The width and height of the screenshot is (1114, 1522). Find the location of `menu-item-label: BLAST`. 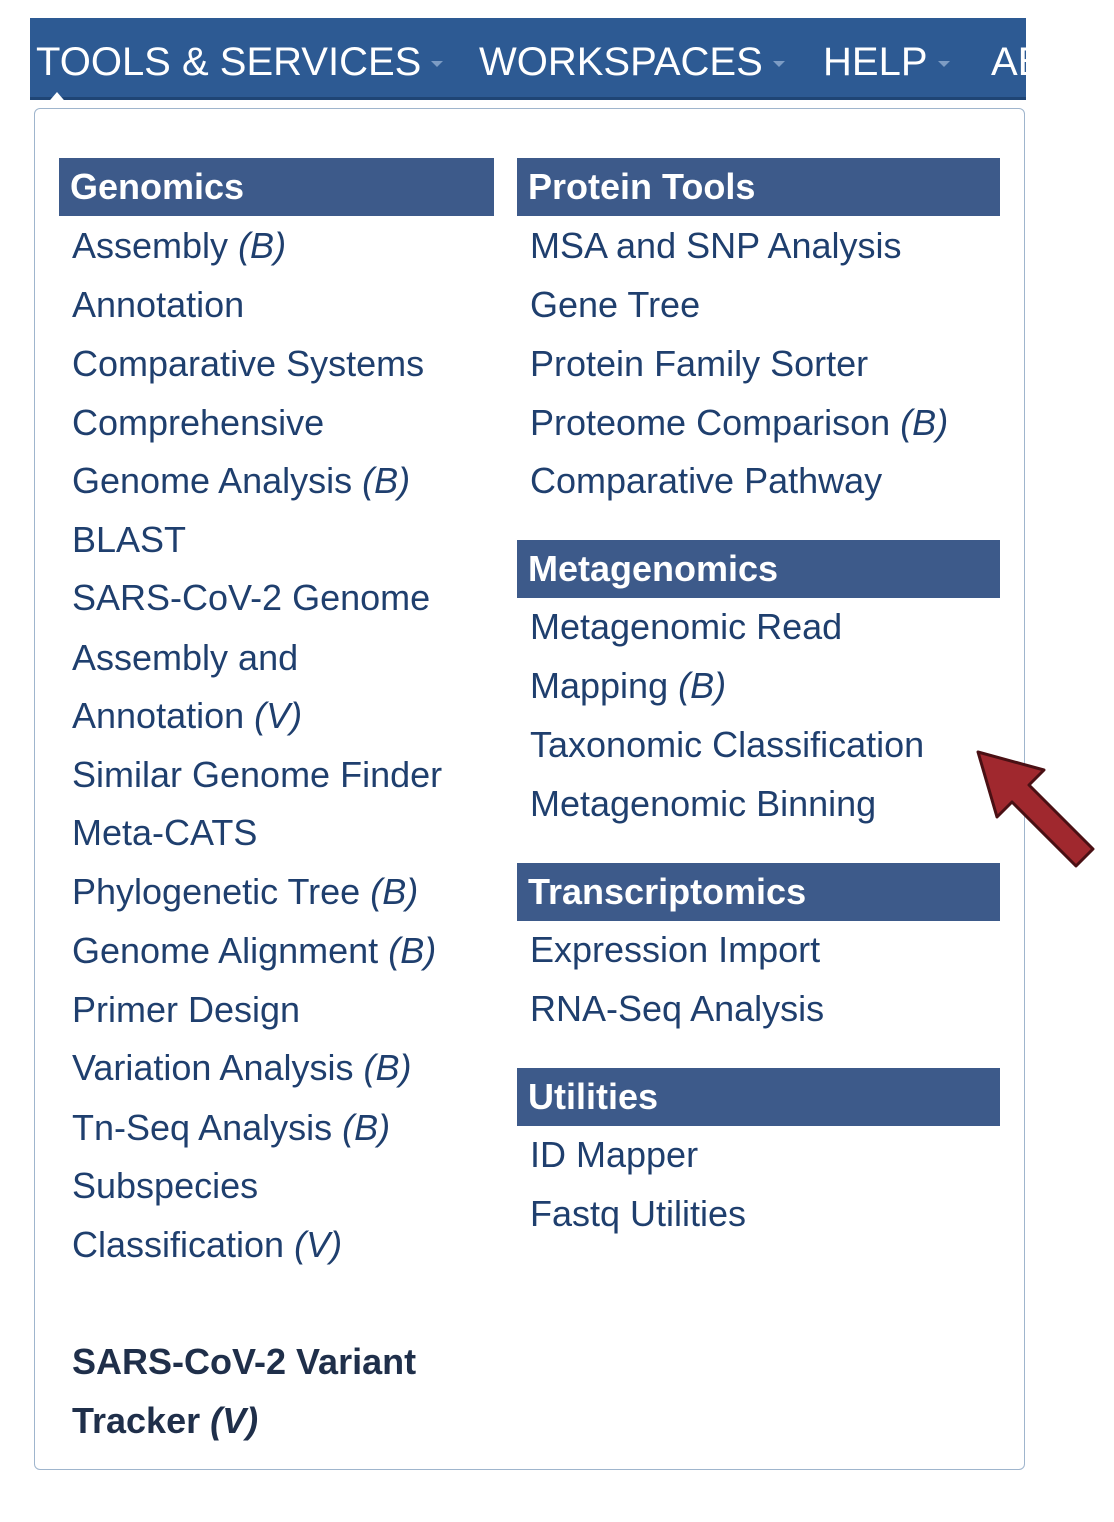

menu-item-label: BLAST is located at coordinates (129, 539).